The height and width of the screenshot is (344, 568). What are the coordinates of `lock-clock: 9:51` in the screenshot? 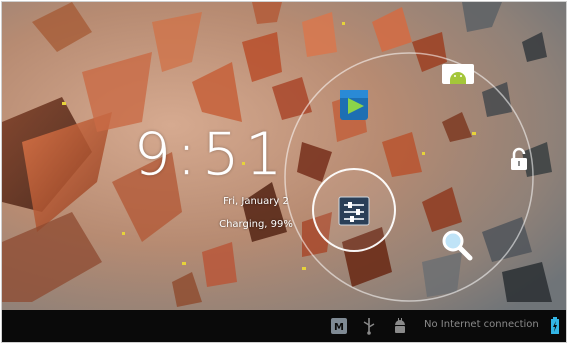 It's located at (211, 154).